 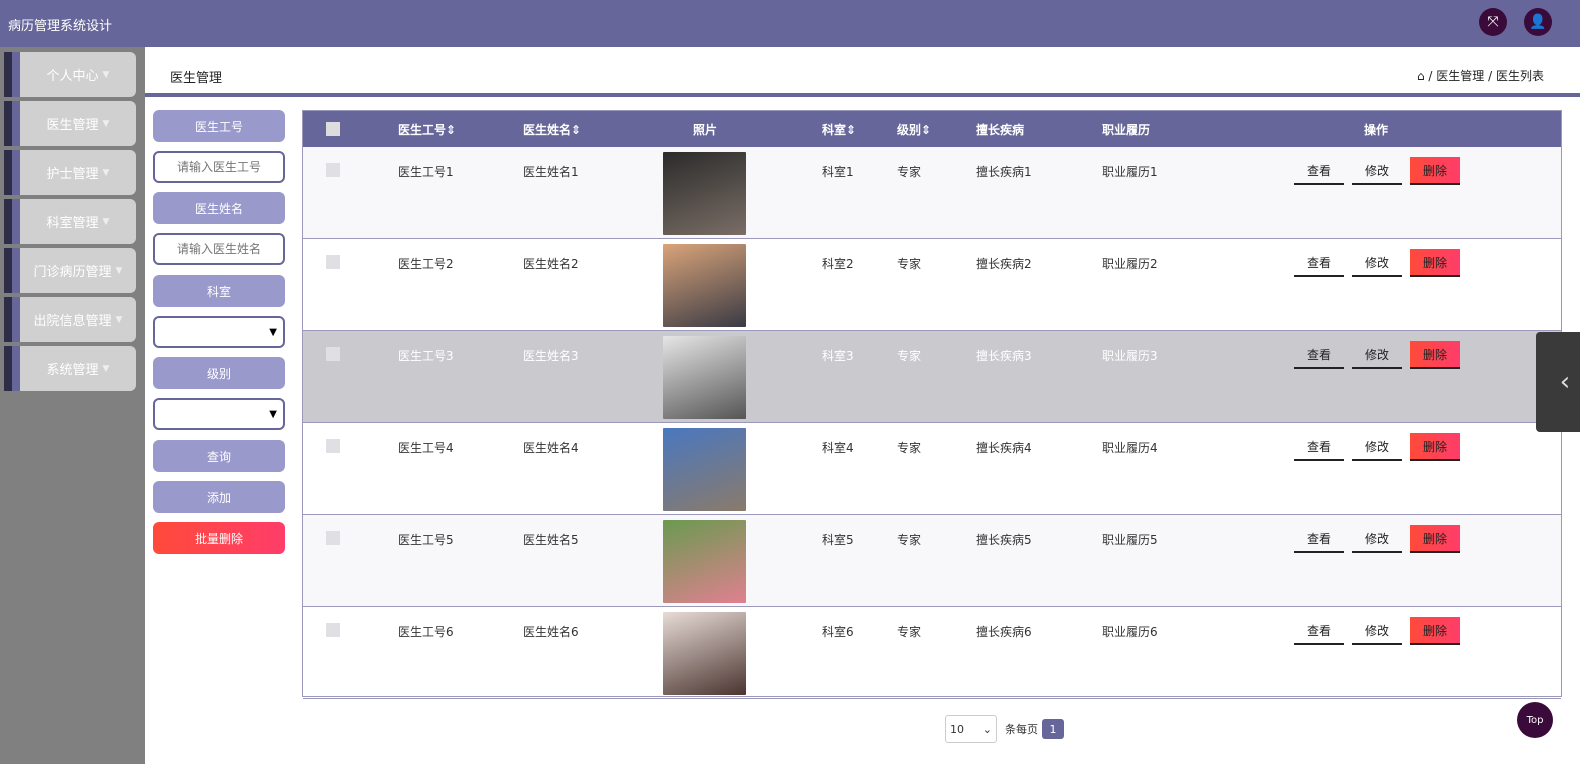 What do you see at coordinates (1519, 76) in the screenshot?
I see `breadcrumb-item: 医生列表` at bounding box center [1519, 76].